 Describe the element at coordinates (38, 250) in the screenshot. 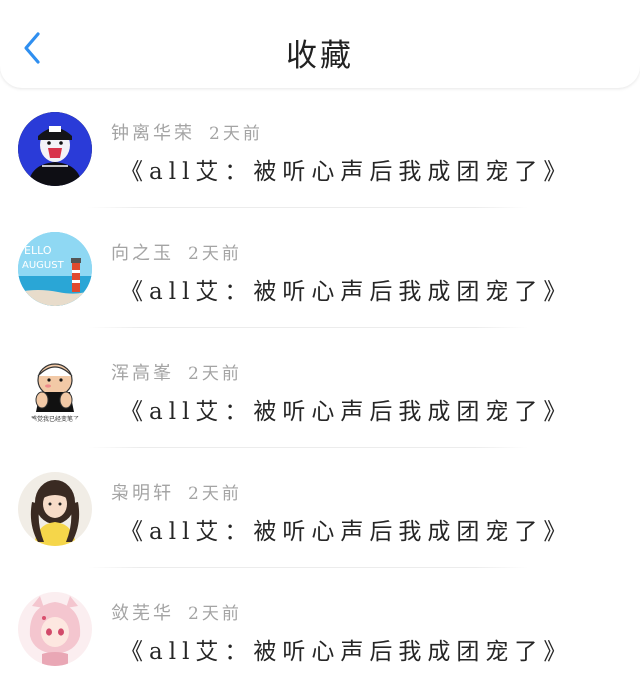

I see `svg-text: ELLO` at that location.